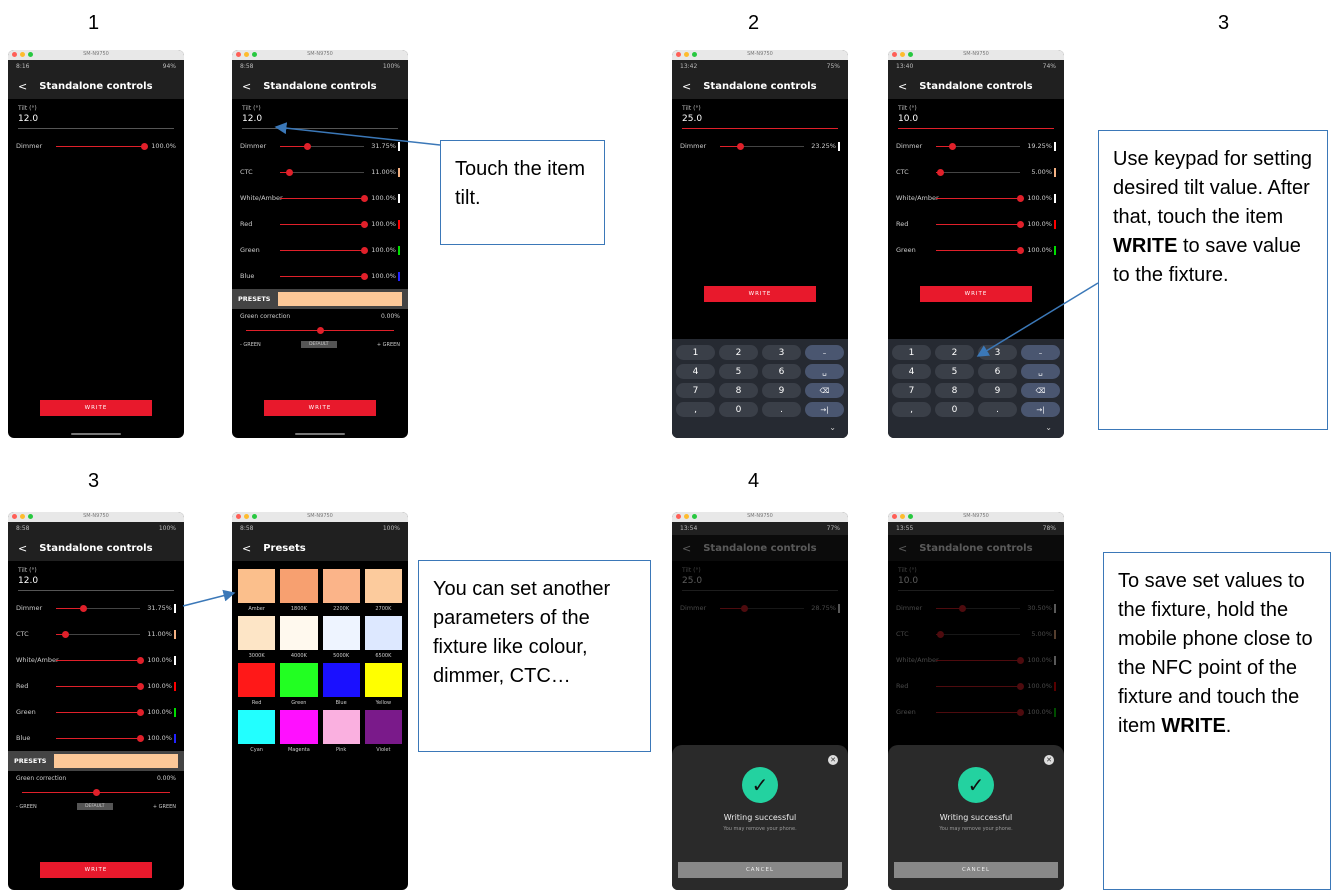  What do you see at coordinates (997, 371) in the screenshot?
I see `keypad-key: 6` at bounding box center [997, 371].